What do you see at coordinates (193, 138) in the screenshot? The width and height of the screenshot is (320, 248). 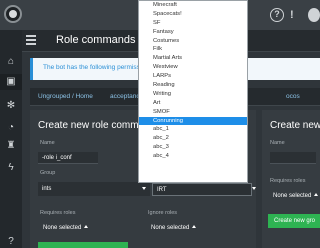 I see `dropdown-option: abc_2` at bounding box center [193, 138].